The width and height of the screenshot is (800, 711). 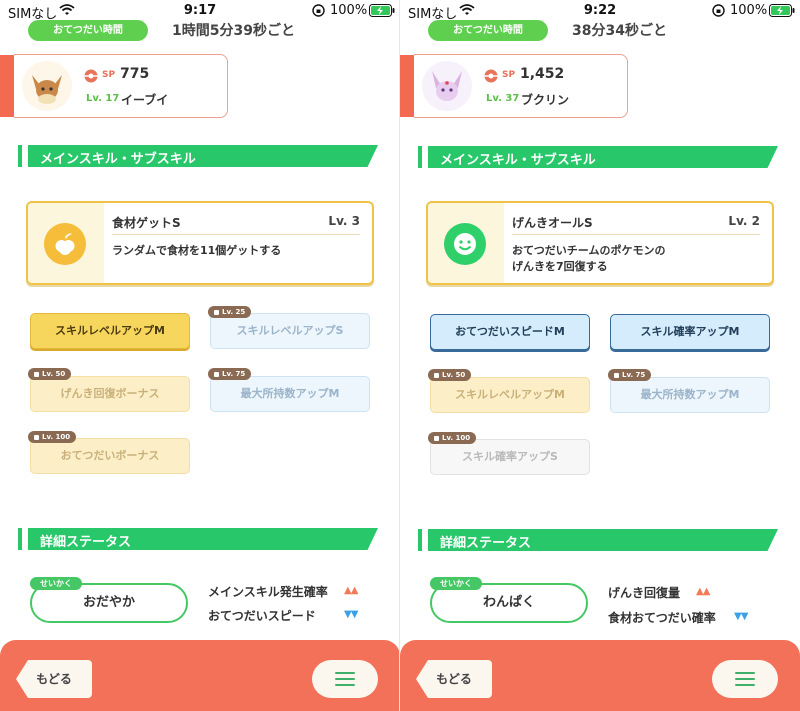 I want to click on skill-level: Lv. 2, so click(x=744, y=221).